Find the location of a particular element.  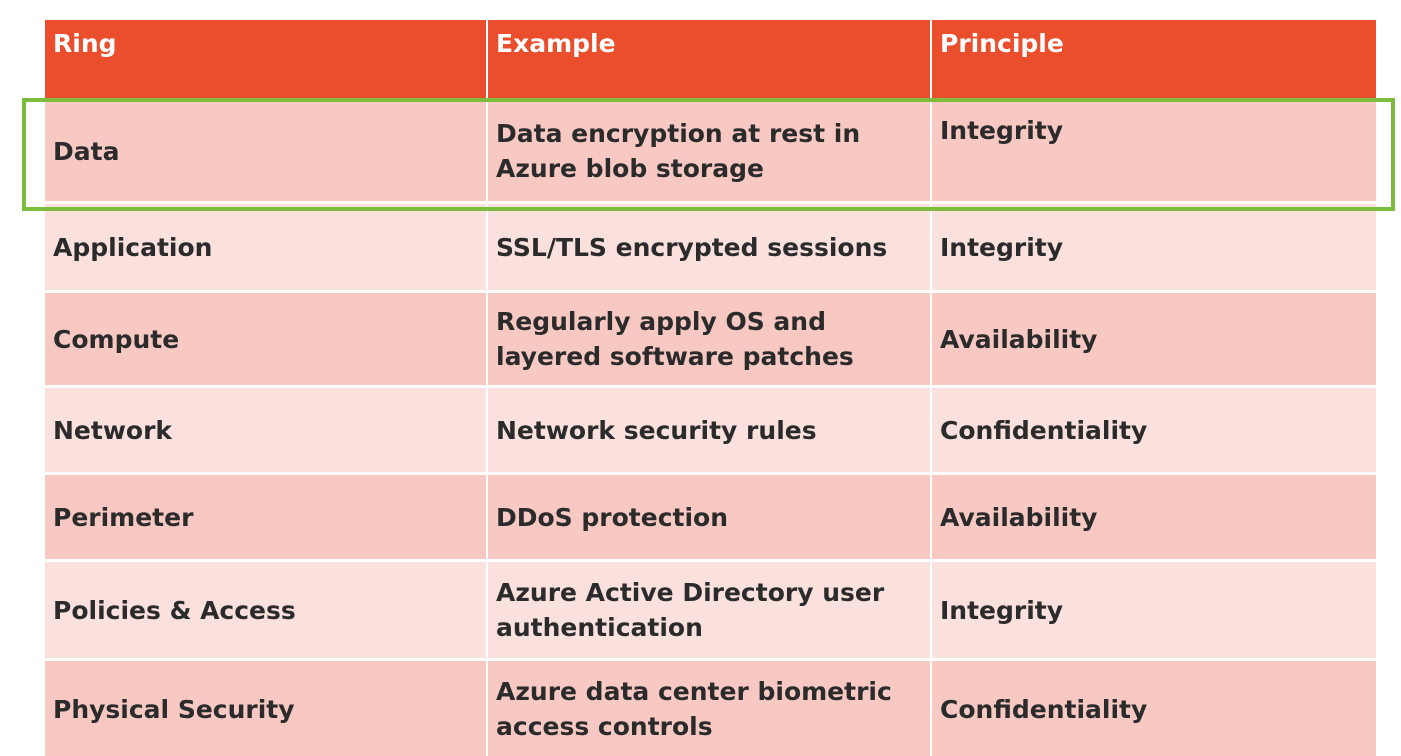

row-data-principle: Integrity is located at coordinates (1154, 151).